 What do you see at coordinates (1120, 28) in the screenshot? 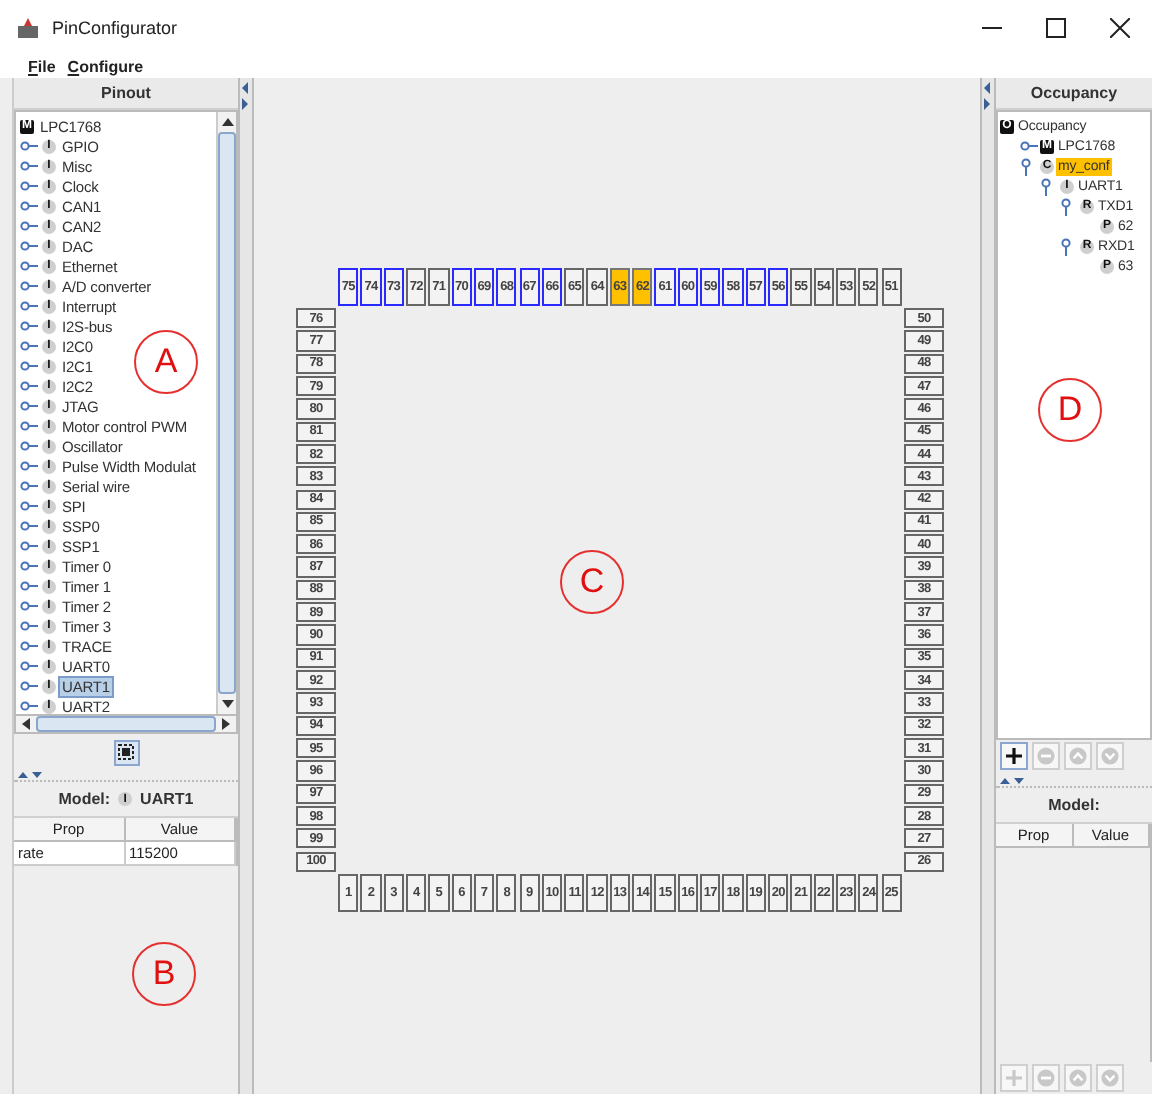
I see `close-icon` at bounding box center [1120, 28].